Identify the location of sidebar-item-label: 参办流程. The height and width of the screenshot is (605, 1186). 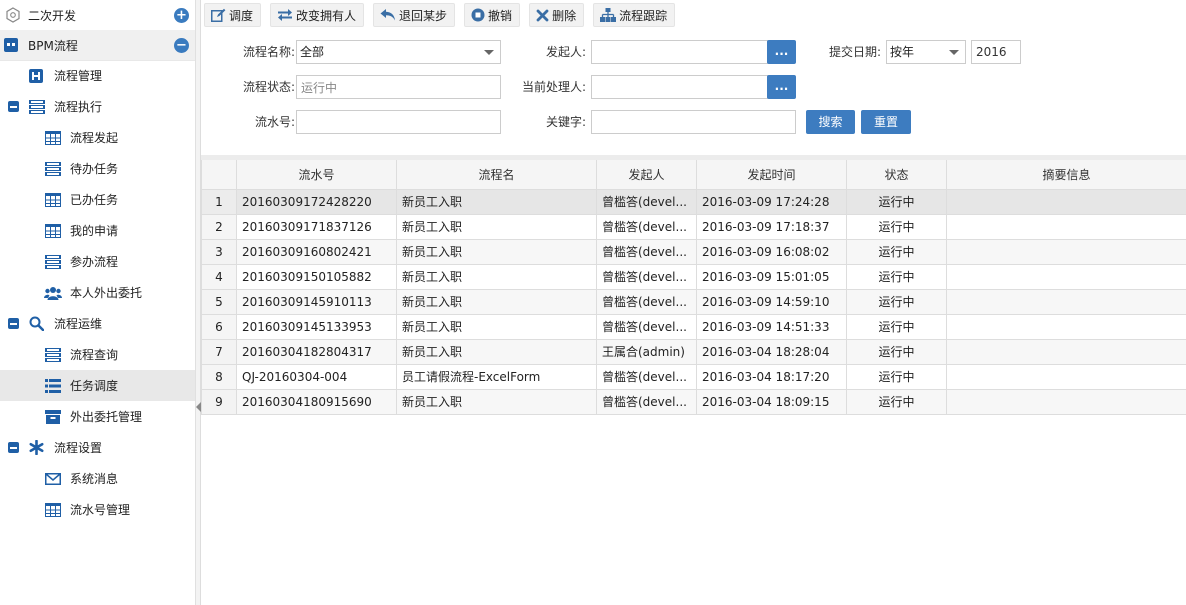
(94, 262).